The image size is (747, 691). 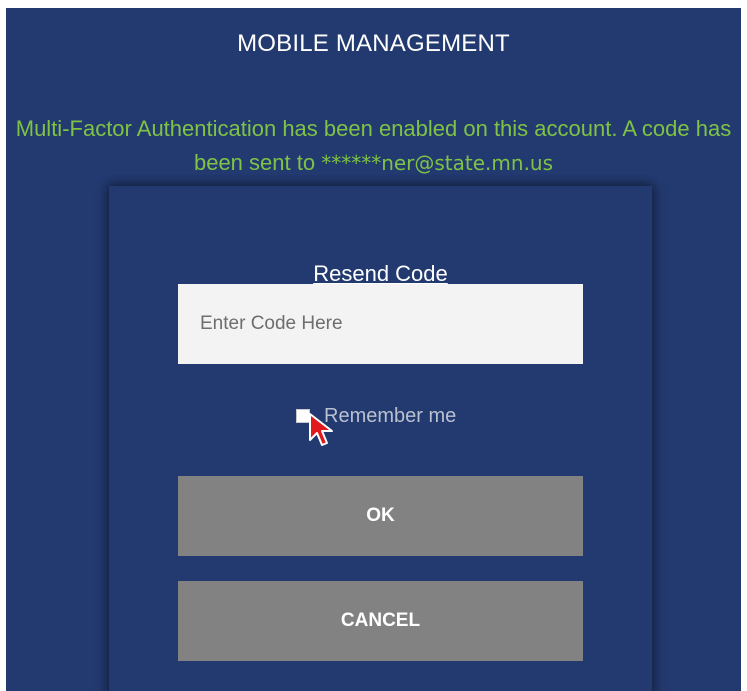 I want to click on mouse-pointer-icon, so click(x=321, y=429).